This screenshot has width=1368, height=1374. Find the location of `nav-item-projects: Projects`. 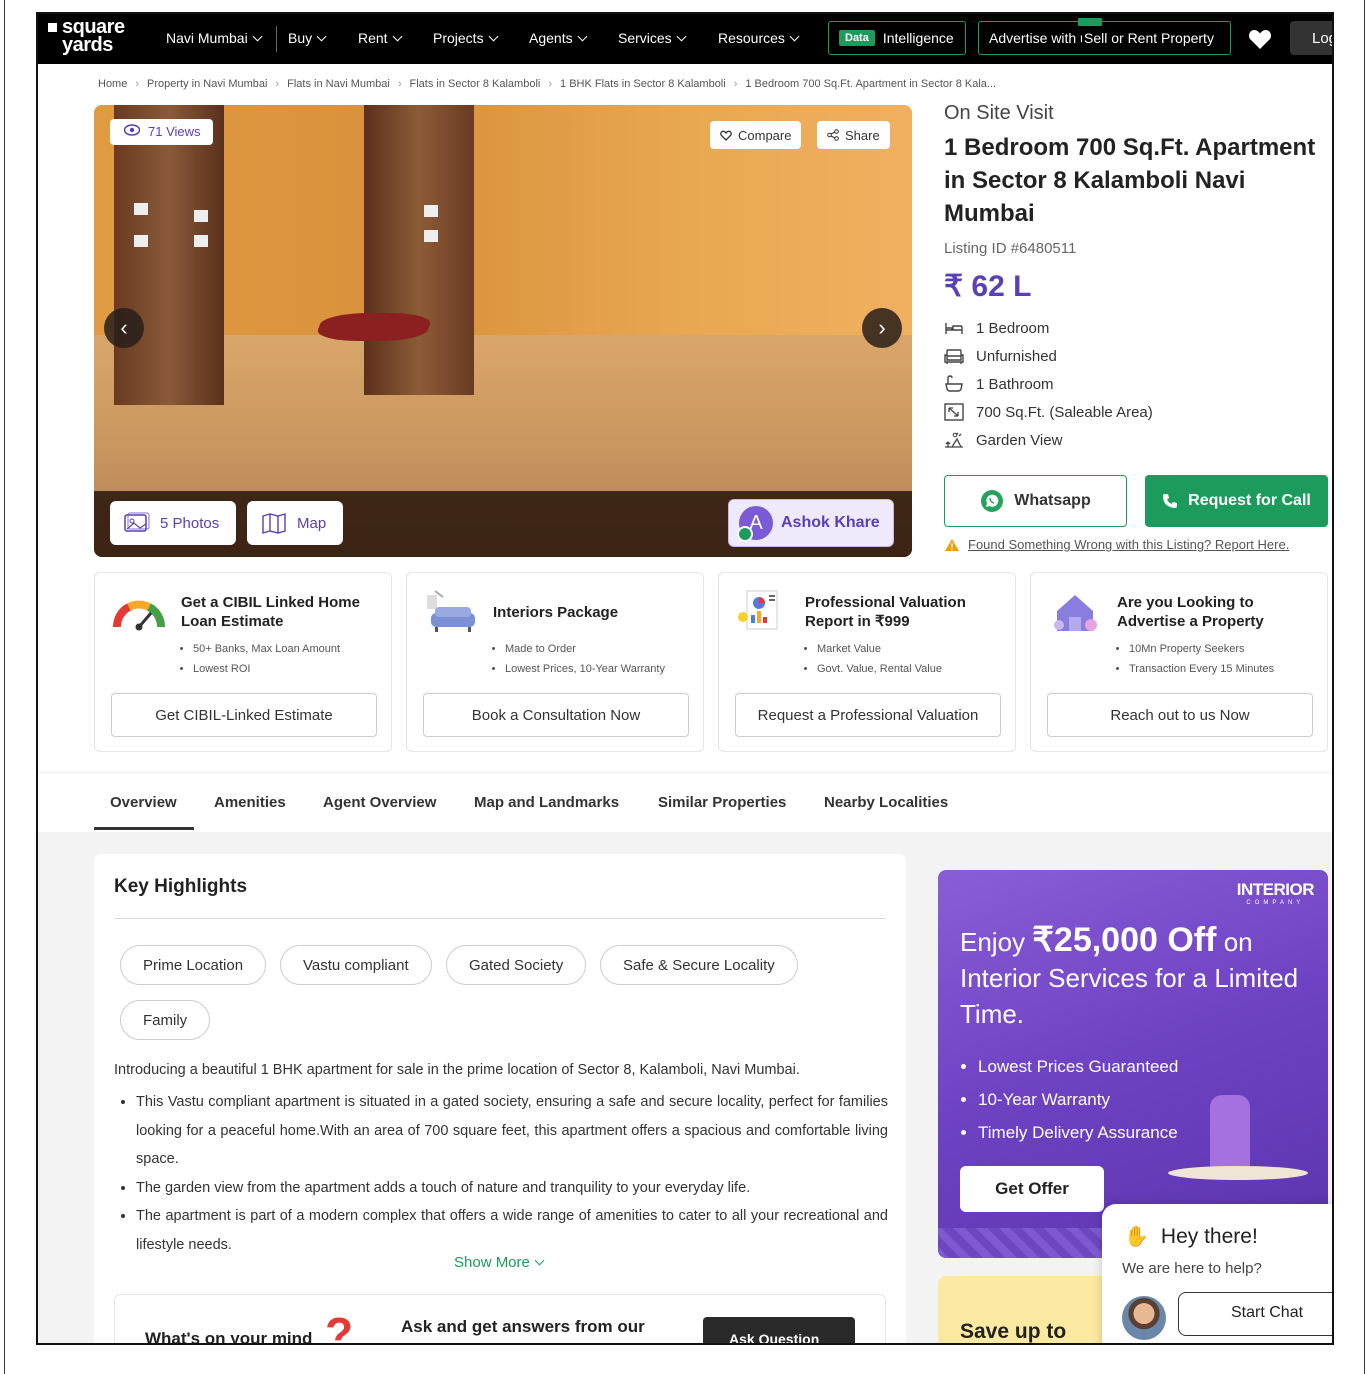

nav-item-projects: Projects is located at coordinates (466, 38).